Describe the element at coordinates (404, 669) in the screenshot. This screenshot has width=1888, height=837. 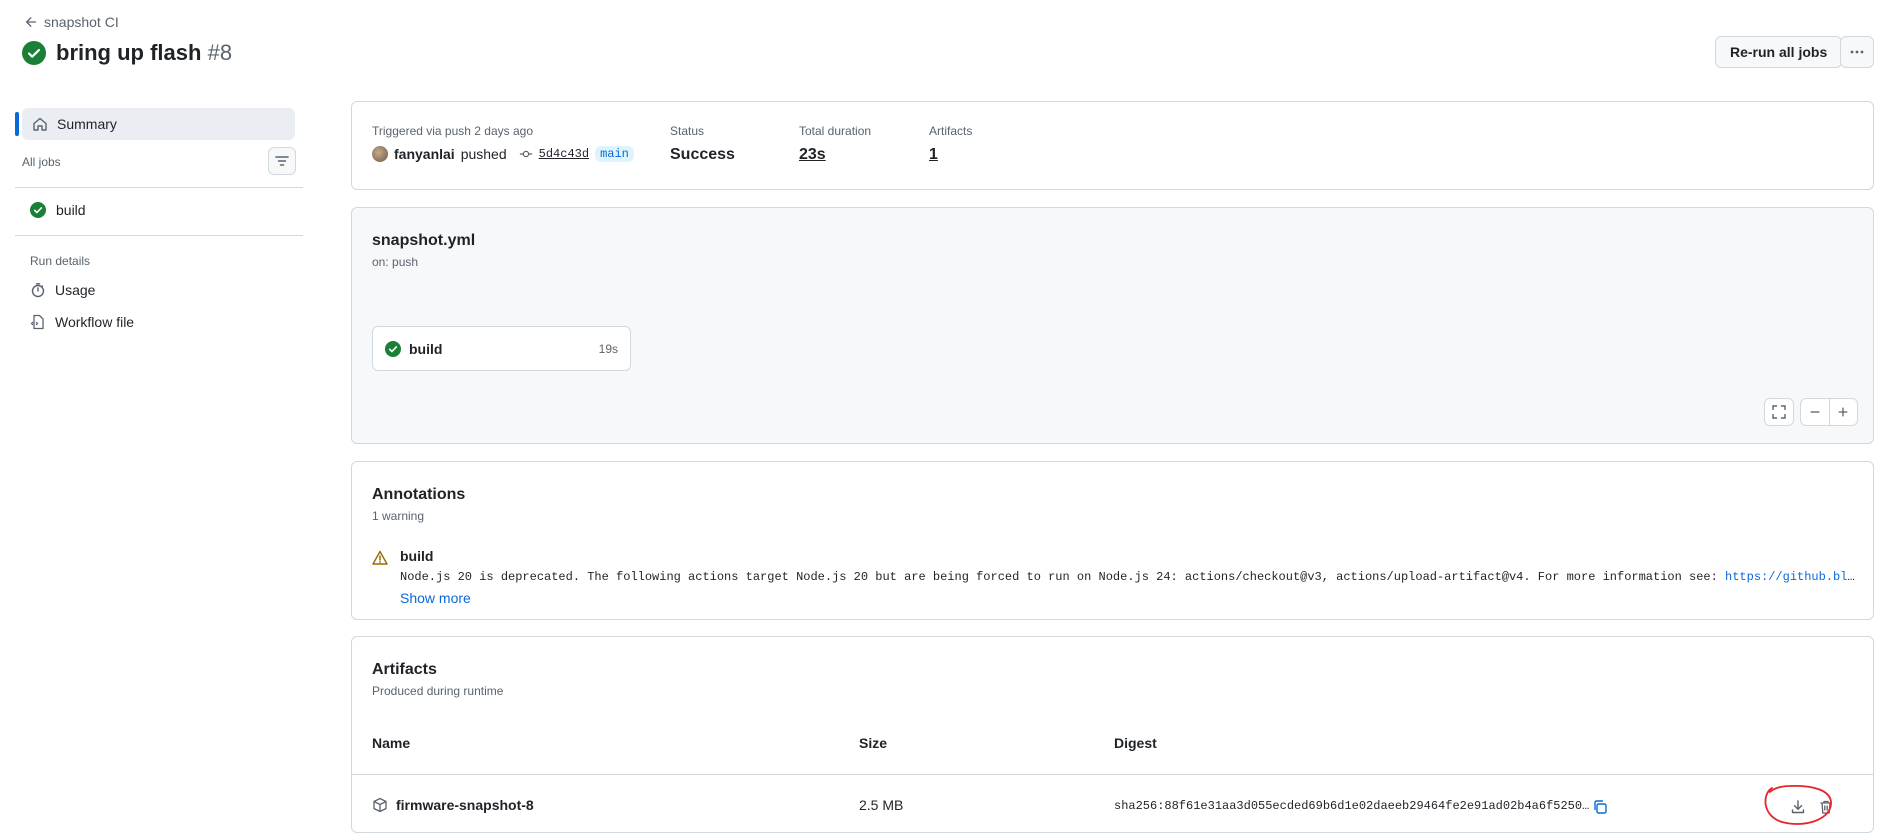
I see `artifacts-title: Artifacts` at that location.